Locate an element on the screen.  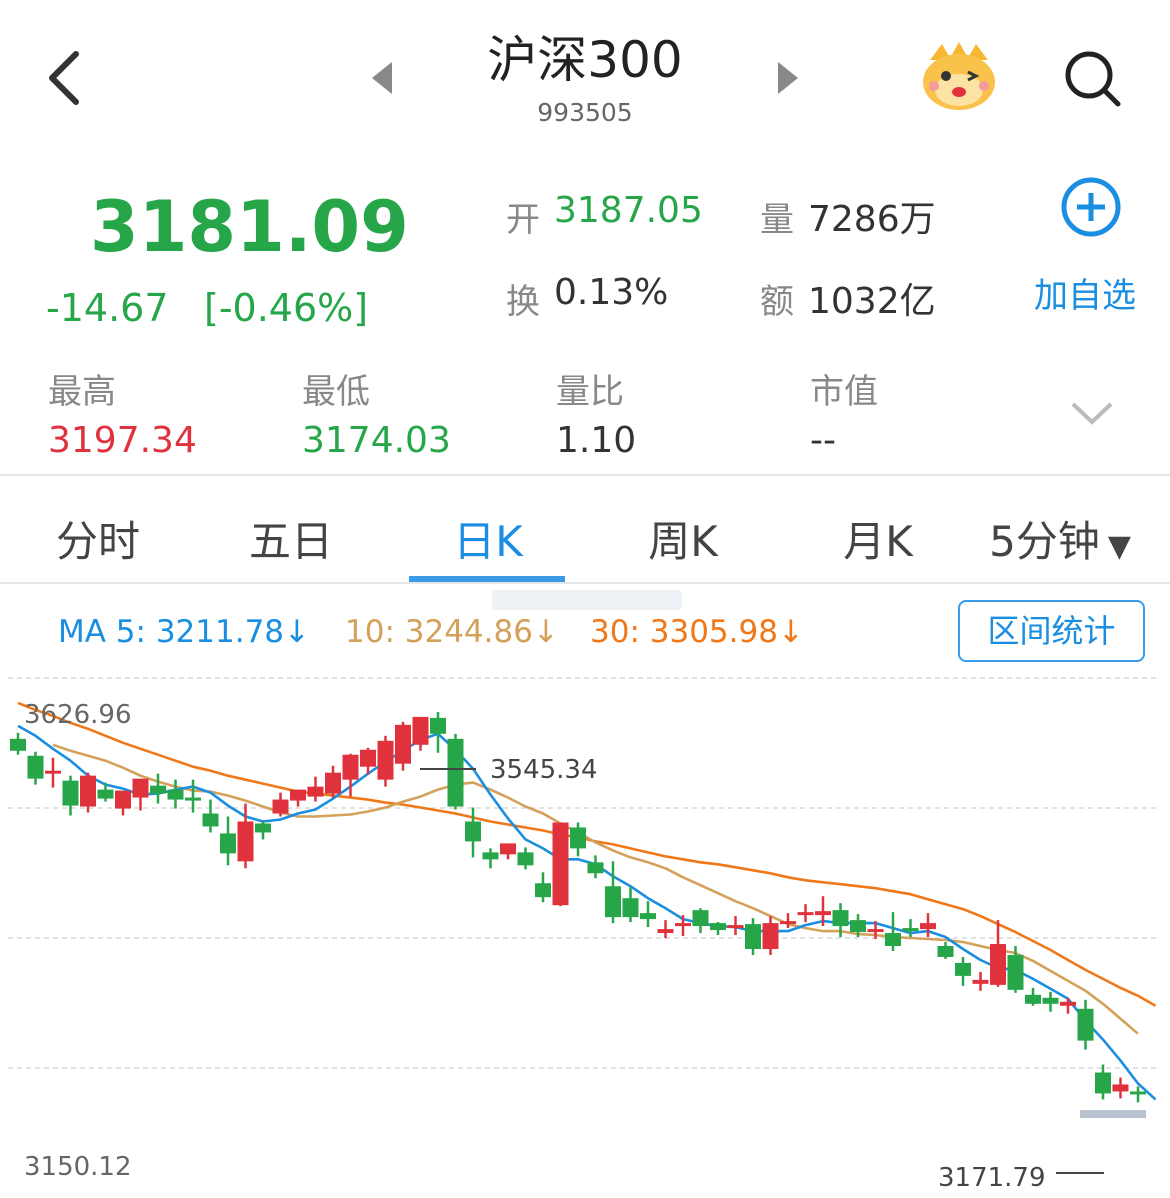
chevron-down-icon is located at coordinates (1092, 416).